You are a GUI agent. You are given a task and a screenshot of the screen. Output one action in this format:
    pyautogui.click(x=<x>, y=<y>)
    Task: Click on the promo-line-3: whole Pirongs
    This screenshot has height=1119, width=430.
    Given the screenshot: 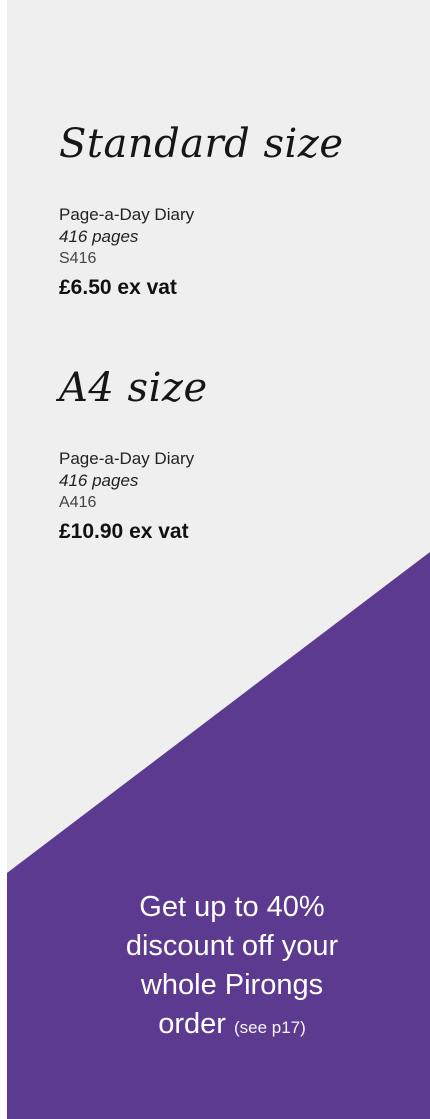 What is the action you would take?
    pyautogui.click(x=232, y=985)
    